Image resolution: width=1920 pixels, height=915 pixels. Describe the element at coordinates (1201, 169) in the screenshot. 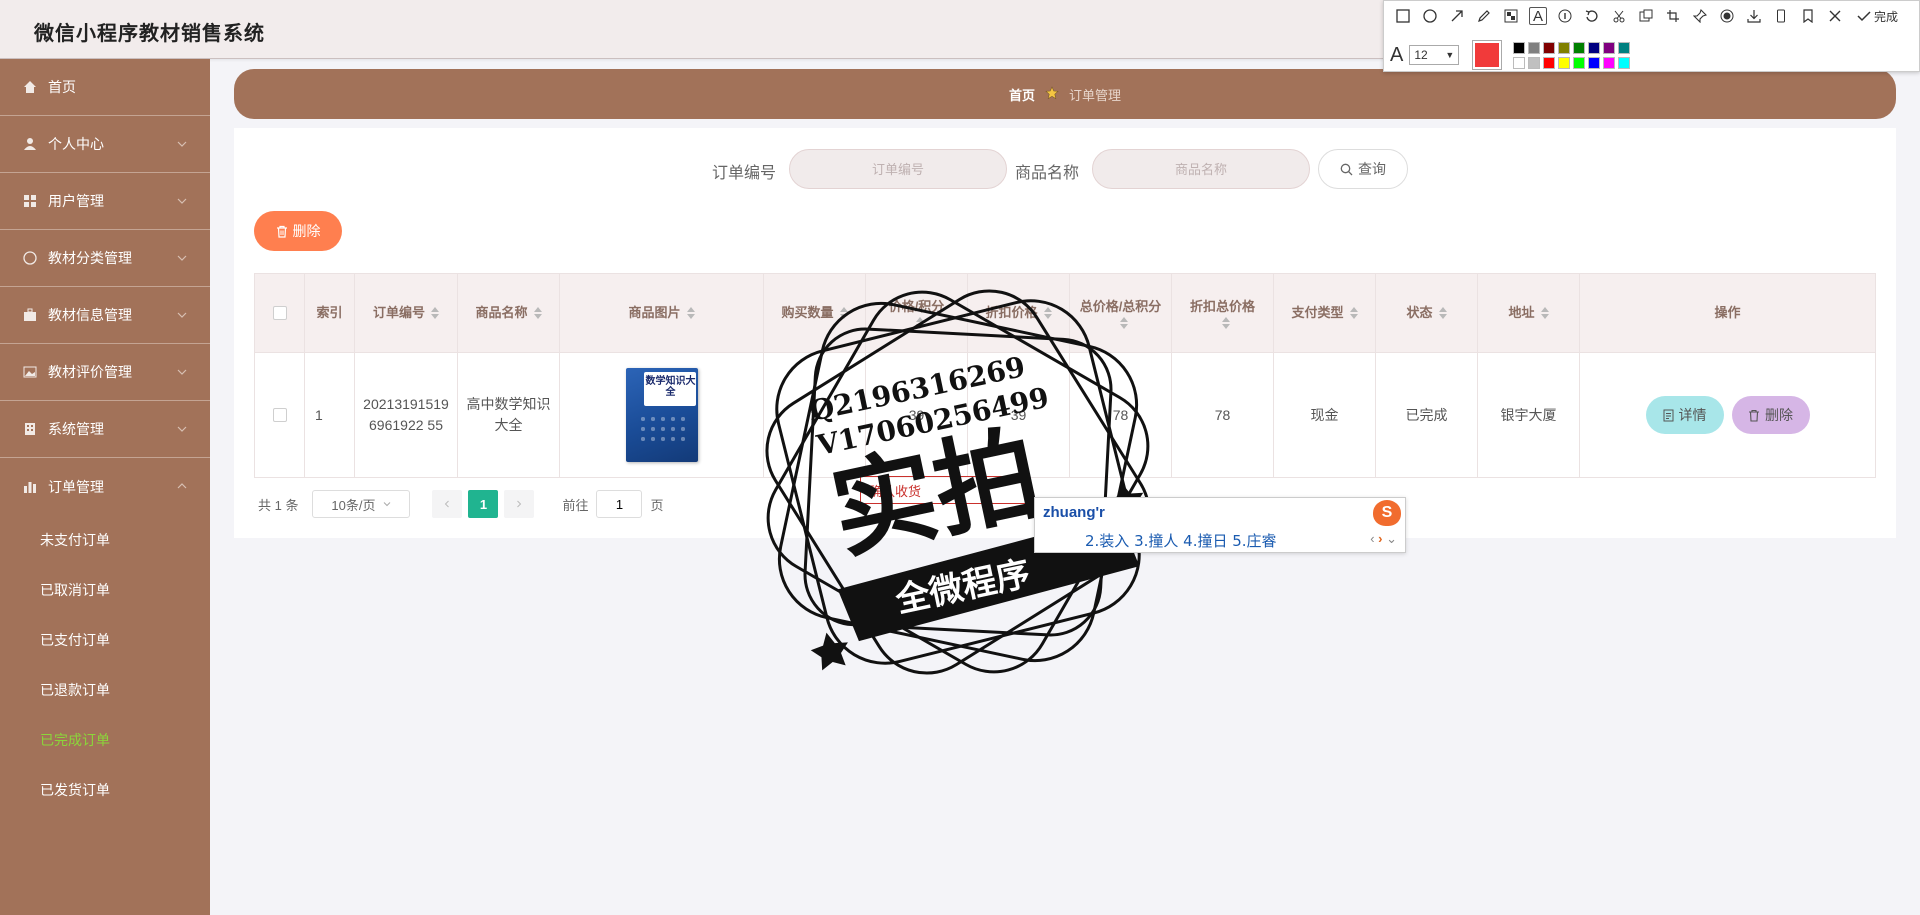

I see `product-name-input` at that location.